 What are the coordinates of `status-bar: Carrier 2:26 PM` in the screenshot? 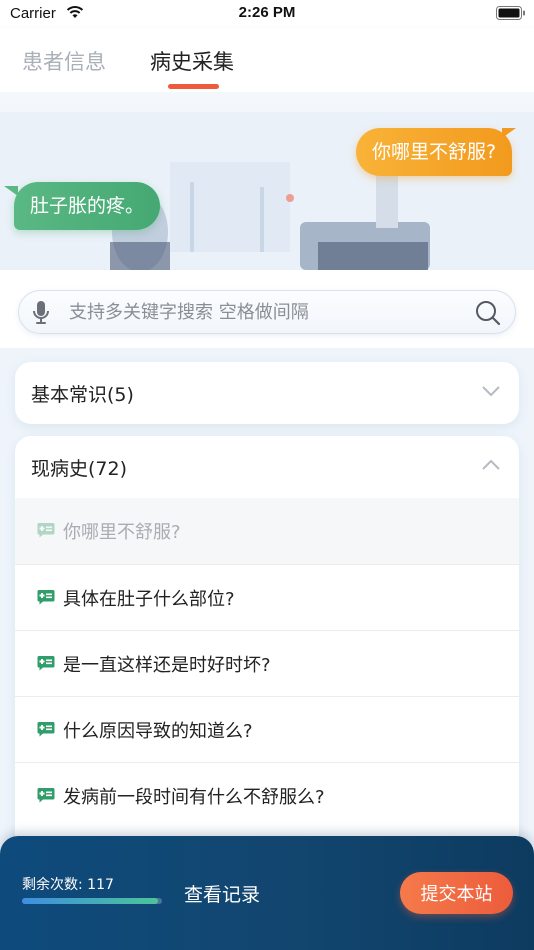 It's located at (267, 14).